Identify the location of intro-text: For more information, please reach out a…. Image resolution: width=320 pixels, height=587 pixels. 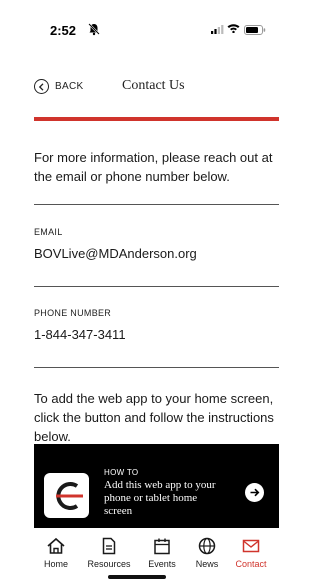
(153, 167).